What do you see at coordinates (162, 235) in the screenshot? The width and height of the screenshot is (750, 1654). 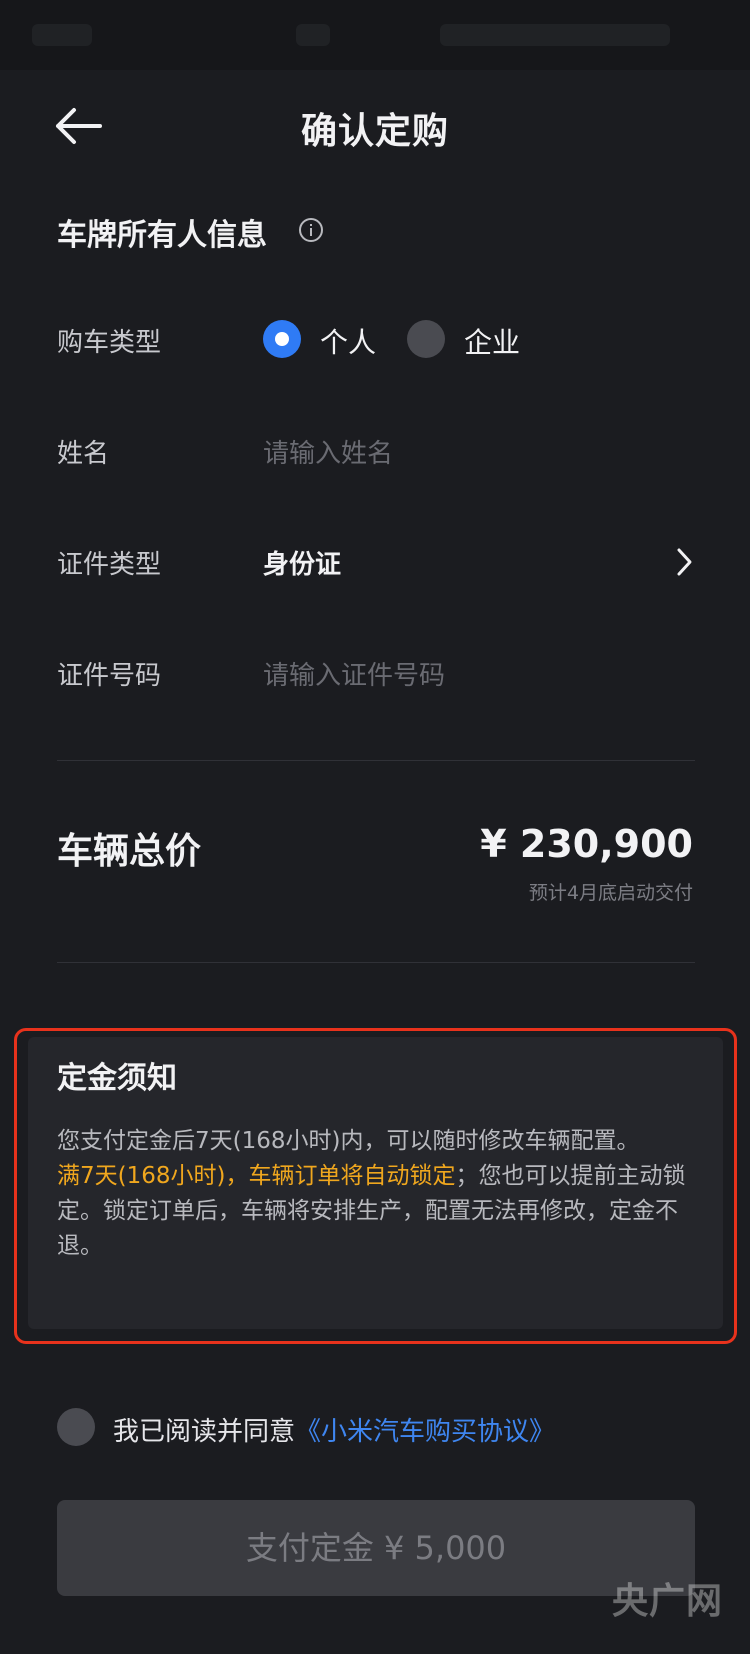 I see `owner-section-title: 车牌所有人信息` at bounding box center [162, 235].